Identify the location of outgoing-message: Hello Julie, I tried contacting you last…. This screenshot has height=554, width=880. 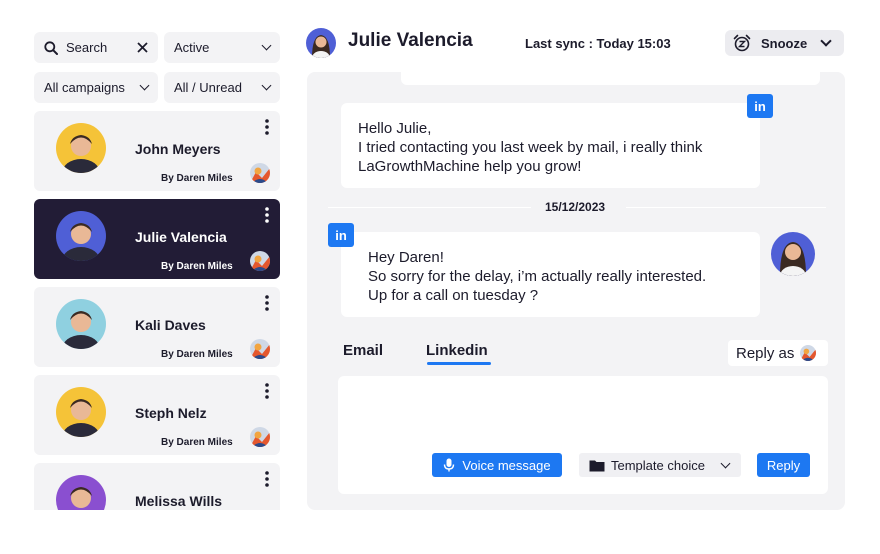
(550, 145).